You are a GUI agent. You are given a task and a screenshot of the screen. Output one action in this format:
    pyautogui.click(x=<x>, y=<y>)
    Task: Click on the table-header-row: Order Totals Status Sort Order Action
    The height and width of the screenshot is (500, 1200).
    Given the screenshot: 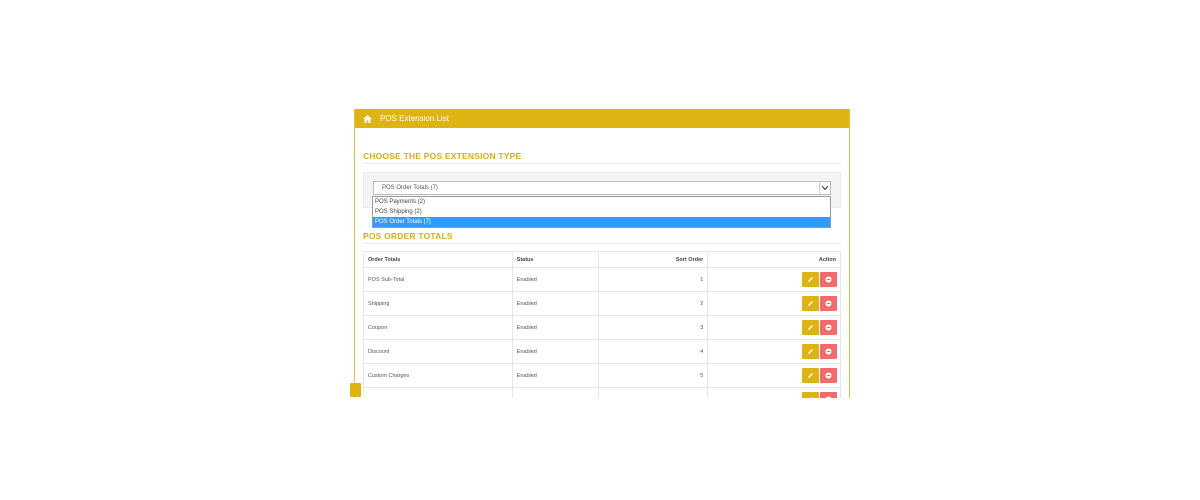 What is the action you would take?
    pyautogui.click(x=602, y=259)
    